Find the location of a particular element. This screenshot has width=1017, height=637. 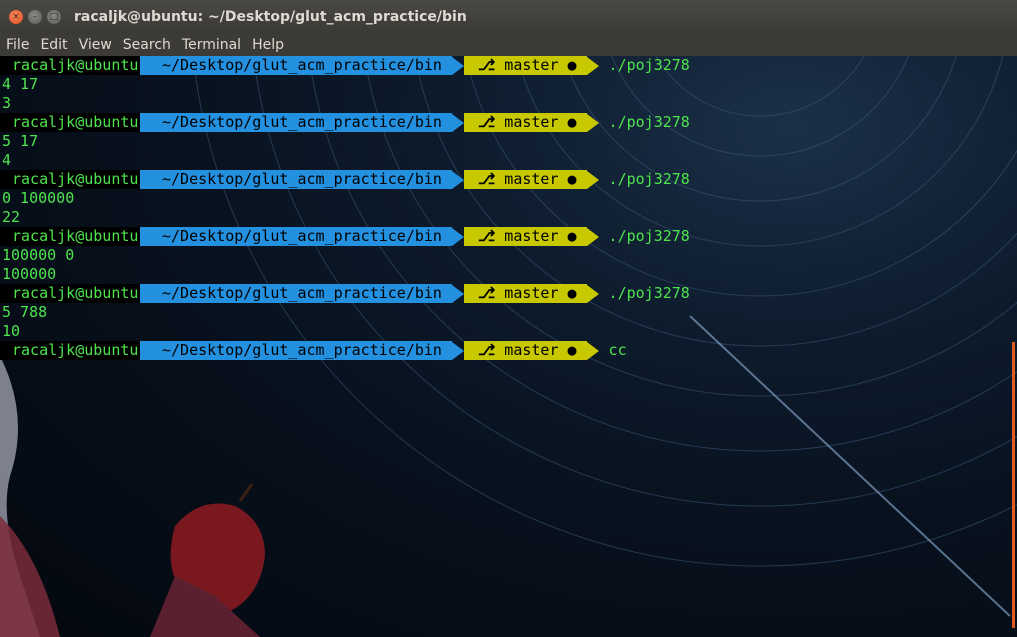

menu-view: View is located at coordinates (95, 45).